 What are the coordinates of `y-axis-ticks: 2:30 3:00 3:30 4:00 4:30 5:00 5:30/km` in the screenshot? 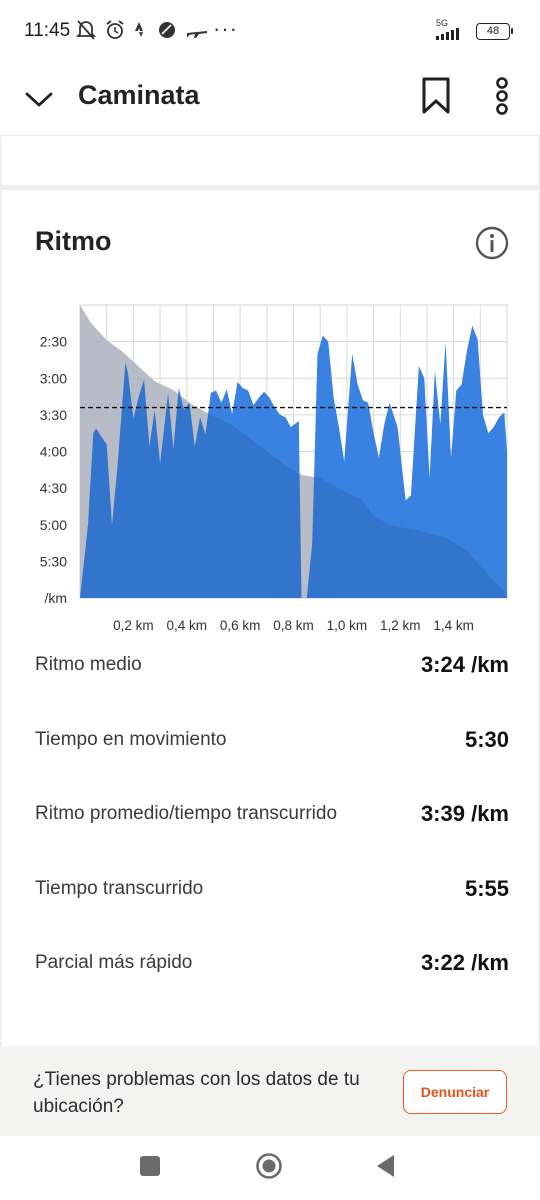 It's located at (53, 470).